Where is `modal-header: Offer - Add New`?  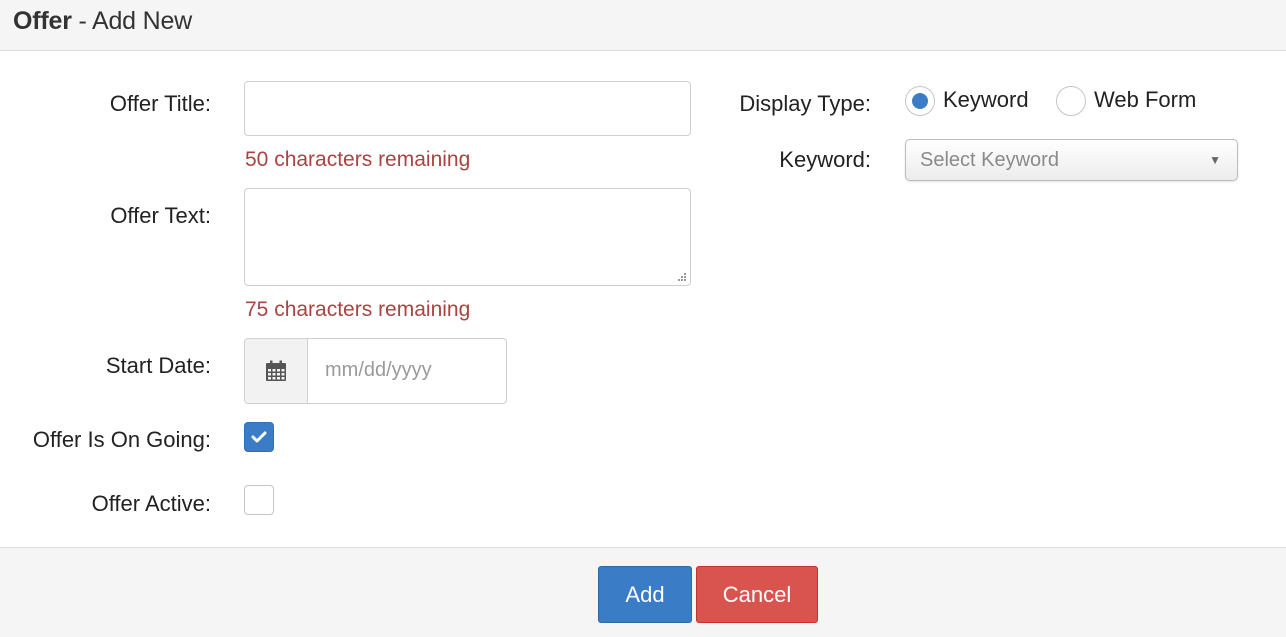 modal-header: Offer - Add New is located at coordinates (643, 25).